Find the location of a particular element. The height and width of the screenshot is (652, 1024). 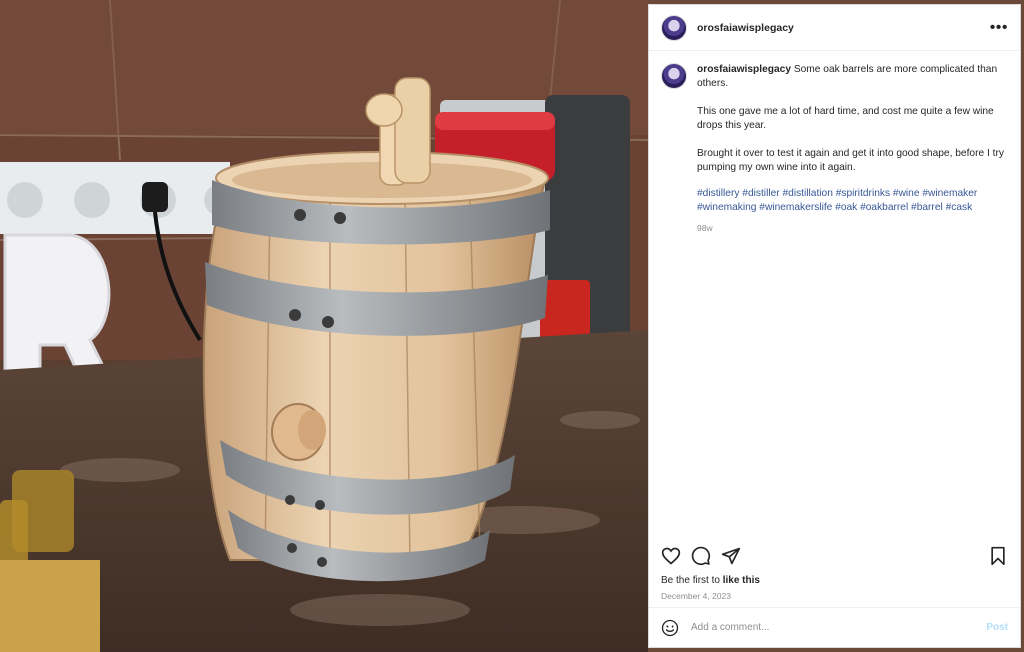

avatar is located at coordinates (674, 27).